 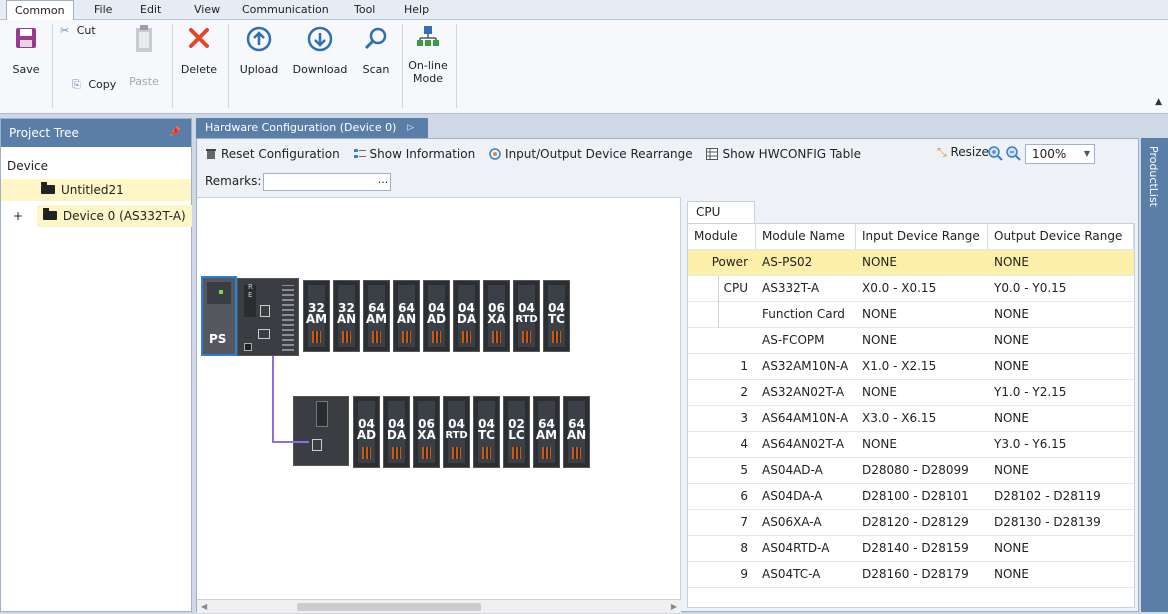 I want to click on download-button: Download, so click(x=320, y=51).